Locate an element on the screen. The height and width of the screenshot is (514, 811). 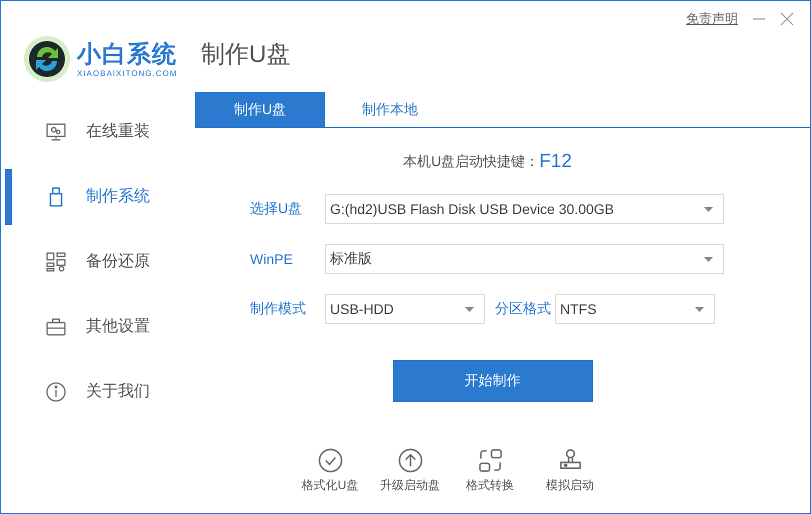
tab: 制作U盘 is located at coordinates (260, 109).